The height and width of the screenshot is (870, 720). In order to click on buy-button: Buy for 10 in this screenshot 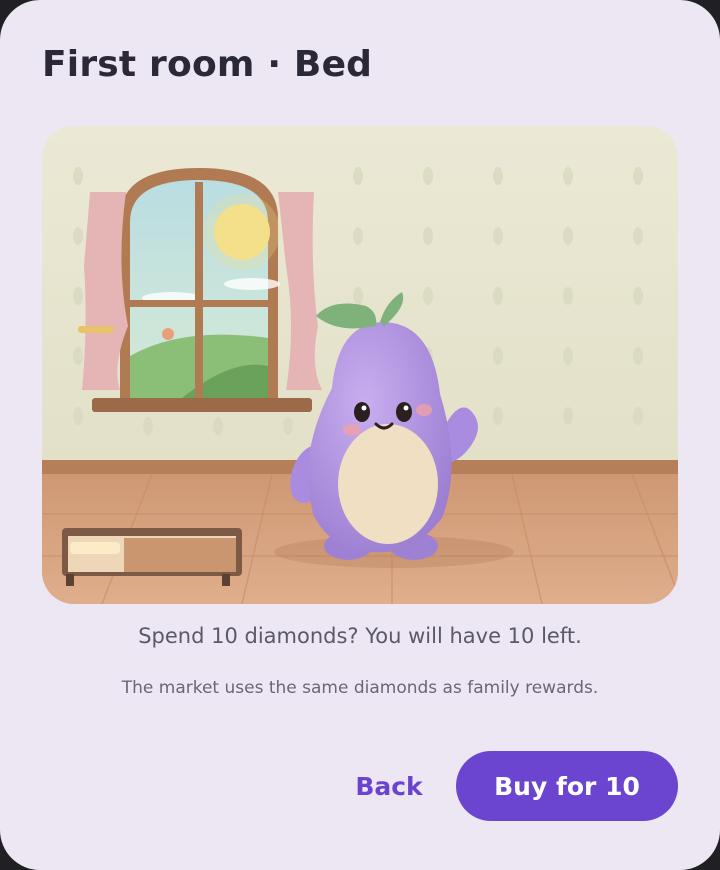, I will do `click(567, 786)`.